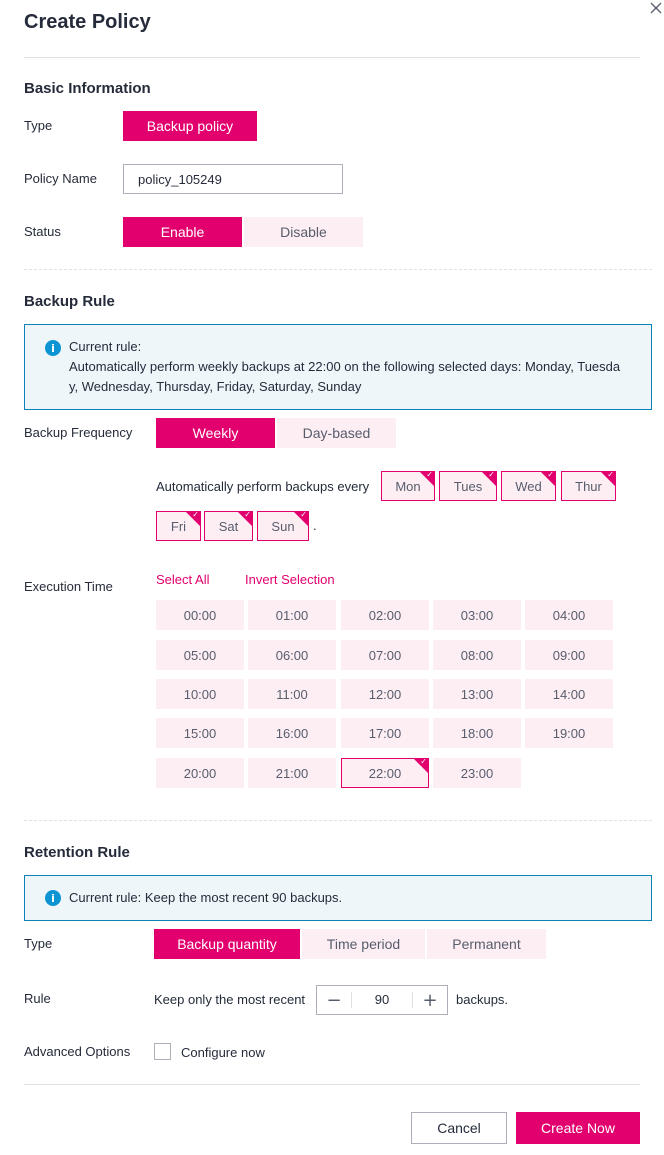  I want to click on time-slot: 08:00, so click(477, 655).